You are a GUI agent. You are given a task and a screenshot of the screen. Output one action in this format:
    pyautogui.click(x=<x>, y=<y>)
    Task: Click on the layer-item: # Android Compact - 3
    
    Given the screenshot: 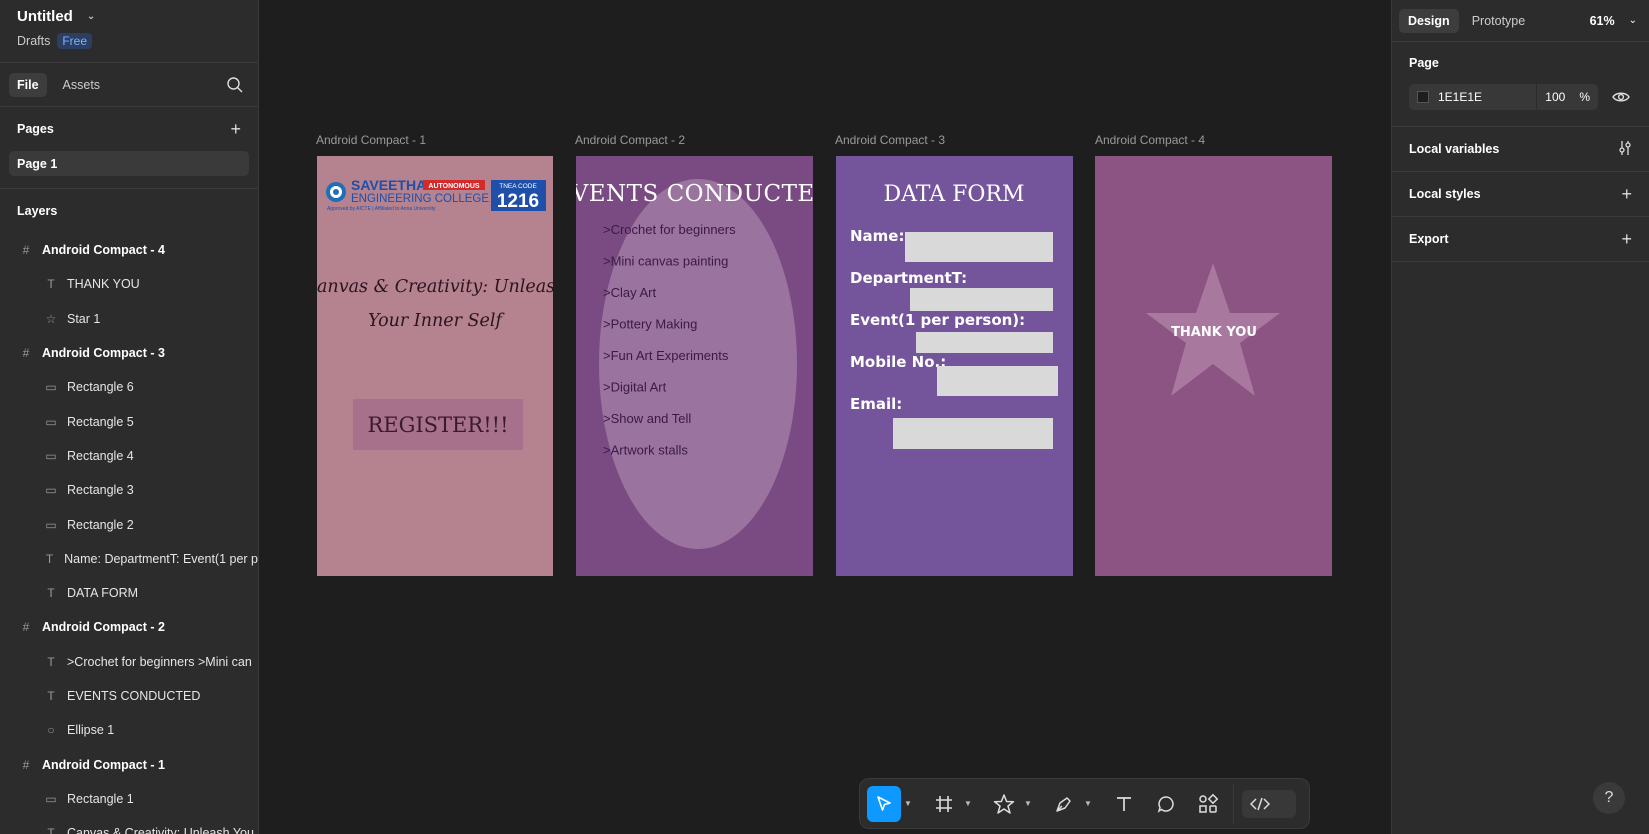 What is the action you would take?
    pyautogui.click(x=129, y=353)
    